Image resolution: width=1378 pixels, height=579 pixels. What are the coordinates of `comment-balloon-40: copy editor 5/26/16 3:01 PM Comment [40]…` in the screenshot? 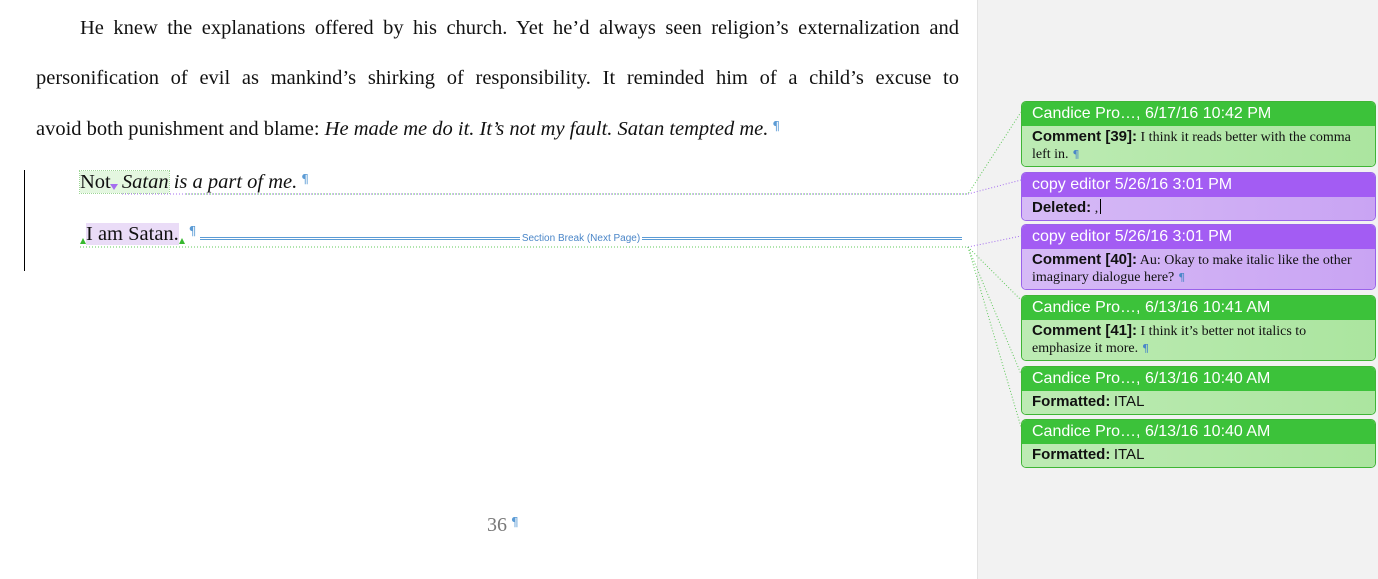 It's located at (1198, 257).